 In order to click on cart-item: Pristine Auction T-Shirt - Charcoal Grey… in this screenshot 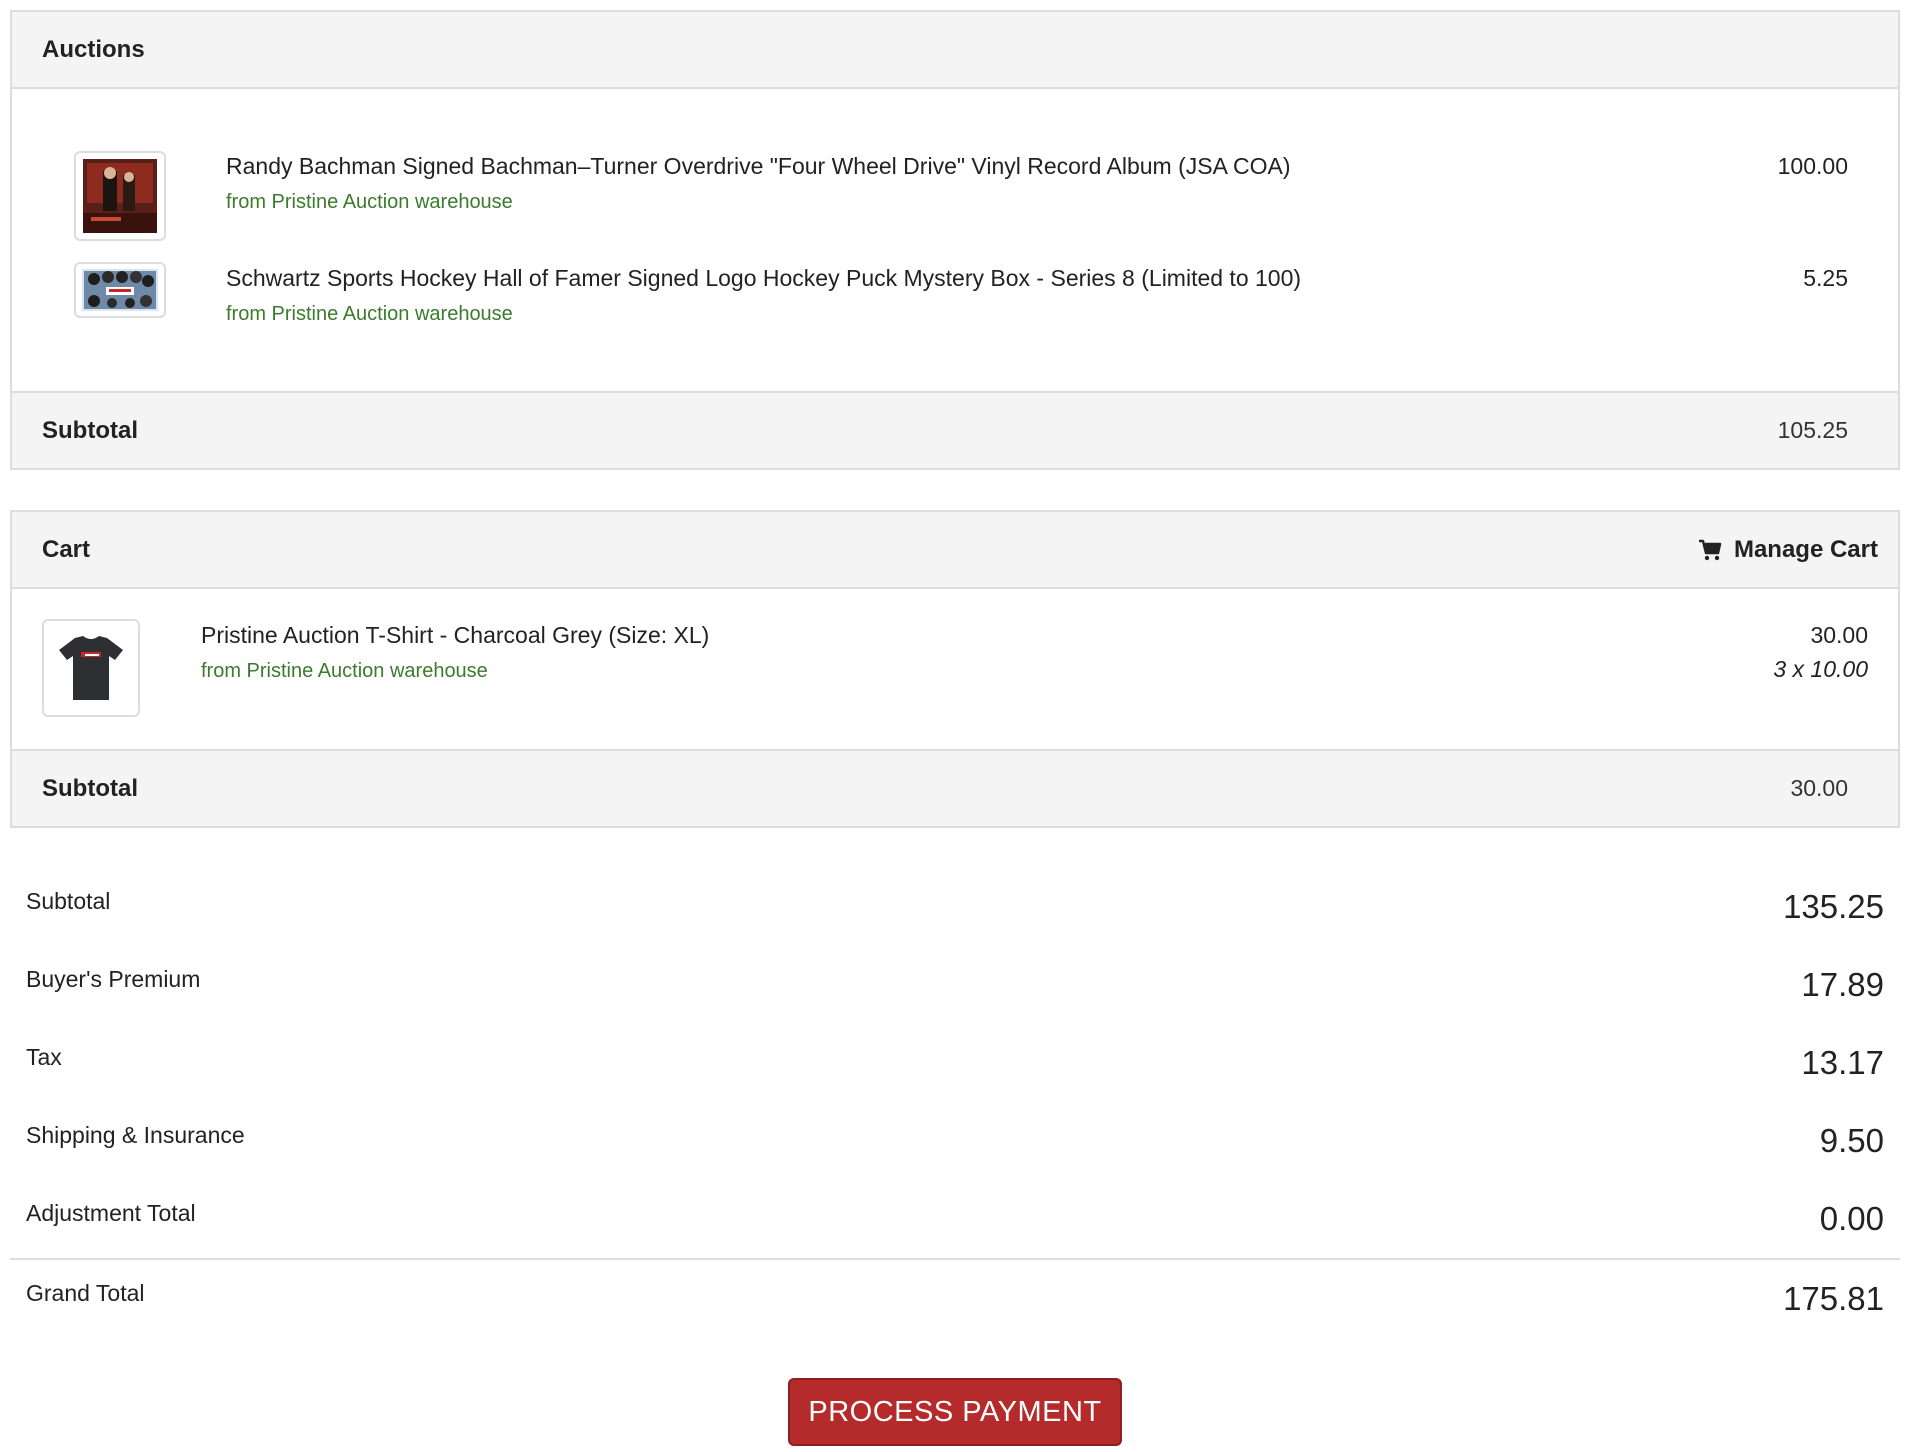, I will do `click(955, 669)`.